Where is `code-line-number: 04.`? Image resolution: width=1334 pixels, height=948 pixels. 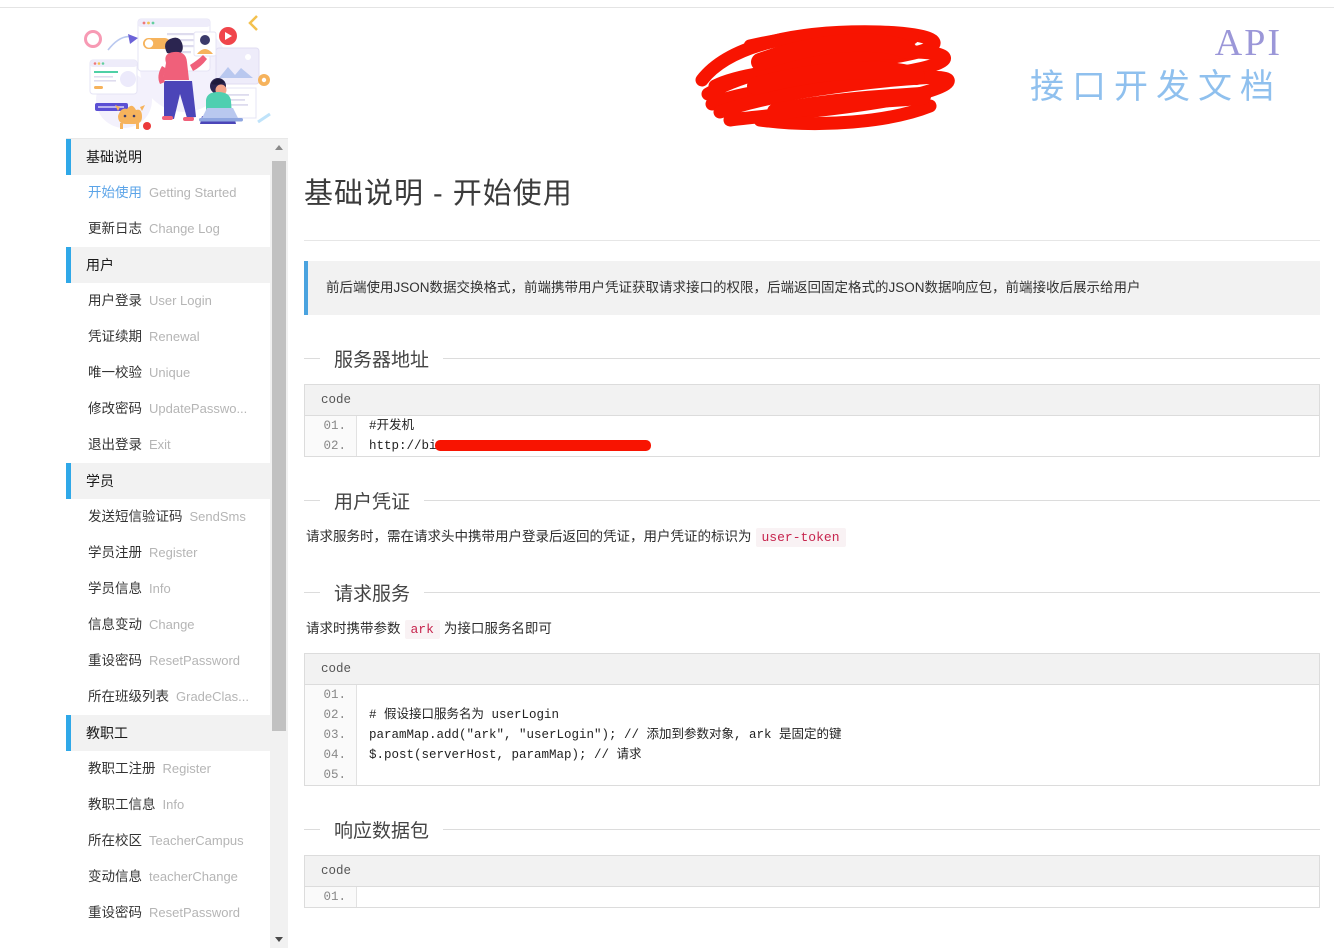 code-line-number: 04. is located at coordinates (331, 755).